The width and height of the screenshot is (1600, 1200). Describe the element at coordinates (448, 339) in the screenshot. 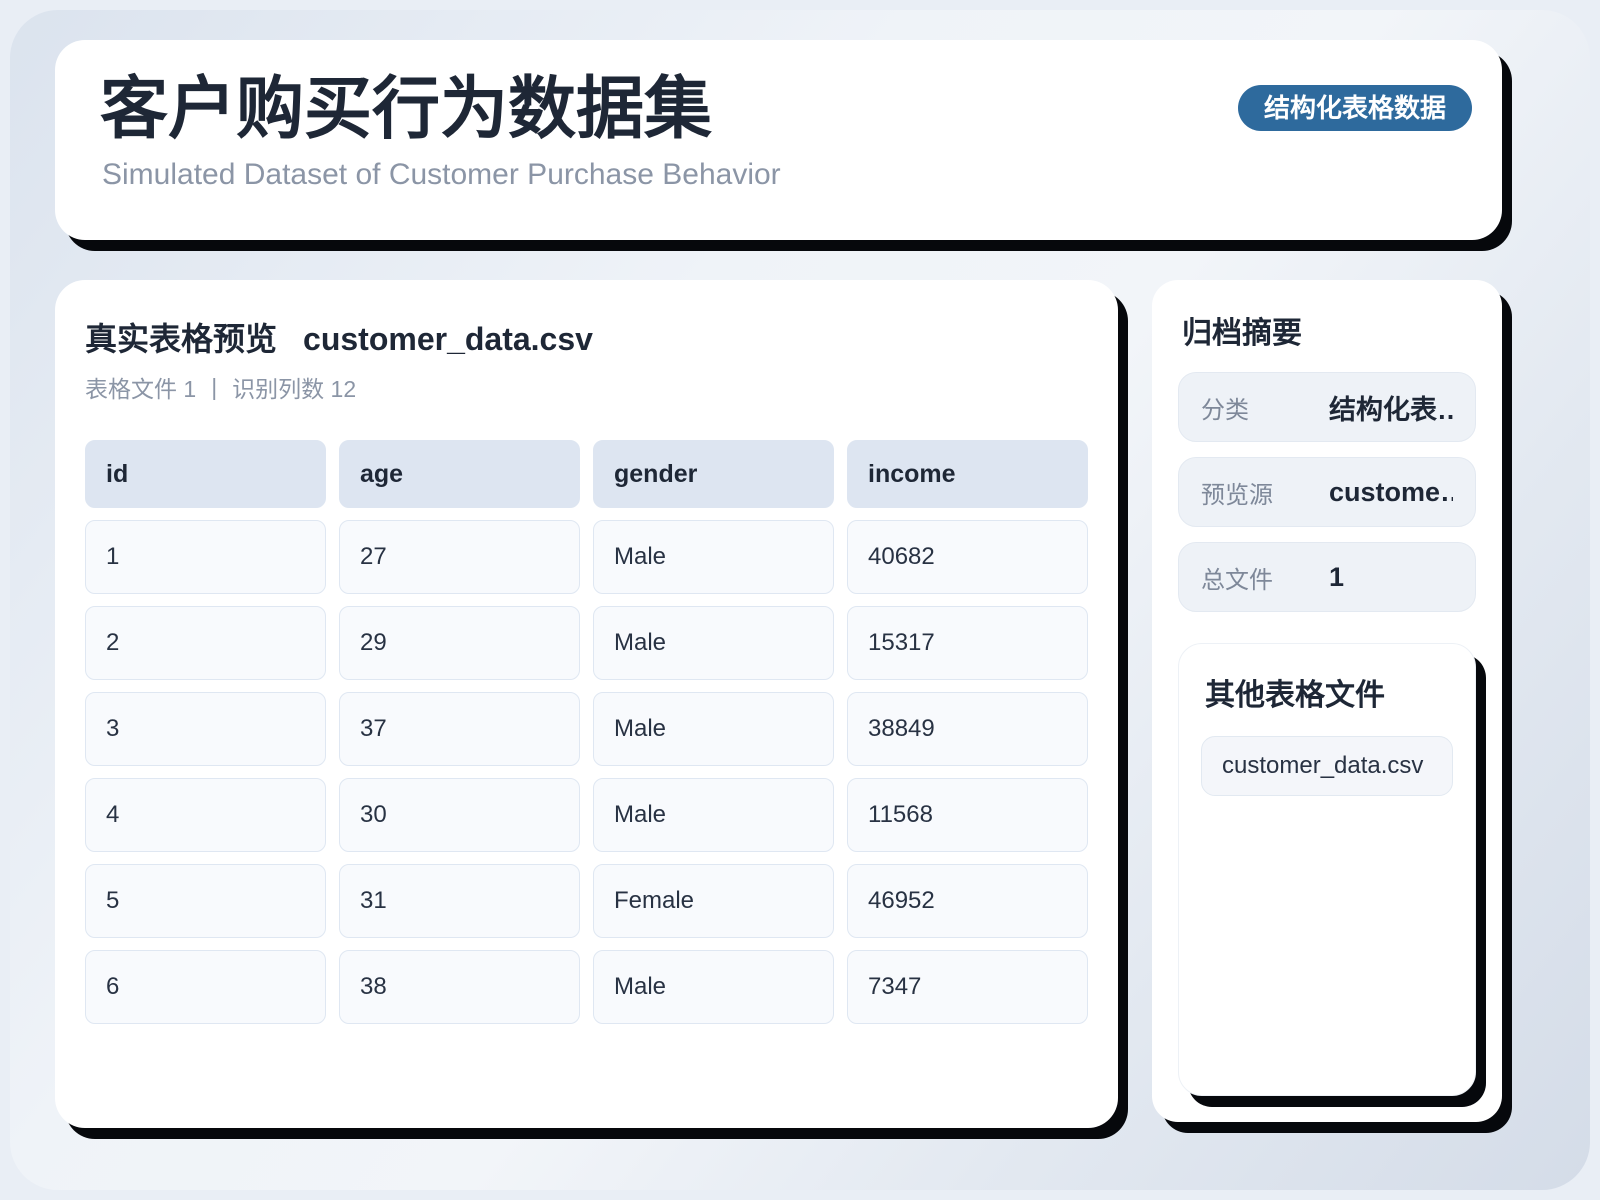

I see `preview-filename: customer_data.csv` at that location.